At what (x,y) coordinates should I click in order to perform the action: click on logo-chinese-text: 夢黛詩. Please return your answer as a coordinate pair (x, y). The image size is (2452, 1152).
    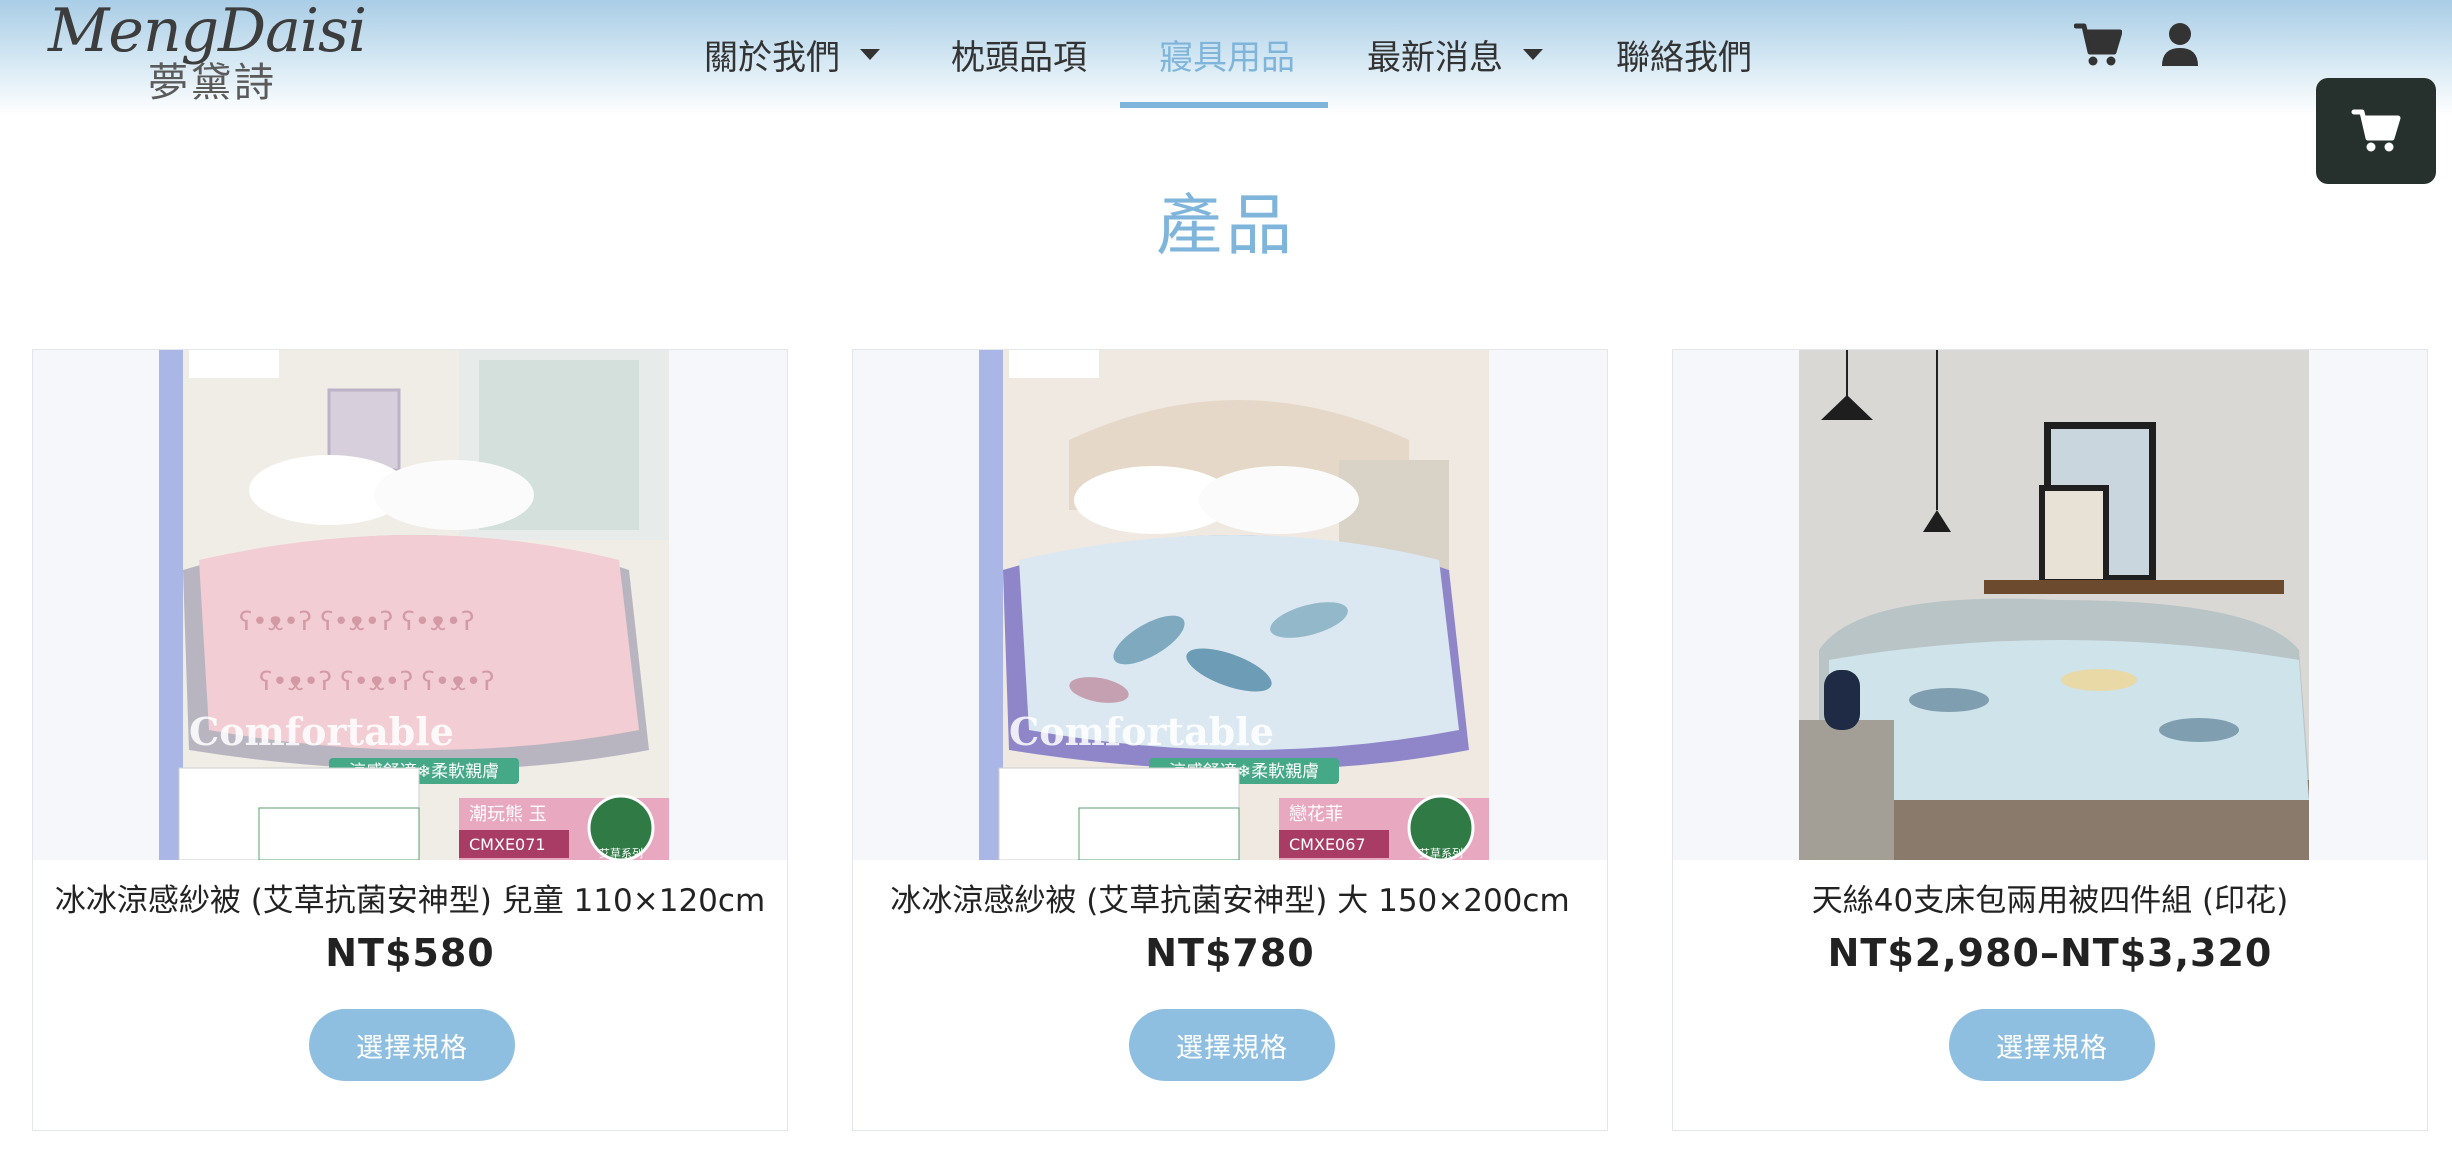
    Looking at the image, I should click on (212, 83).